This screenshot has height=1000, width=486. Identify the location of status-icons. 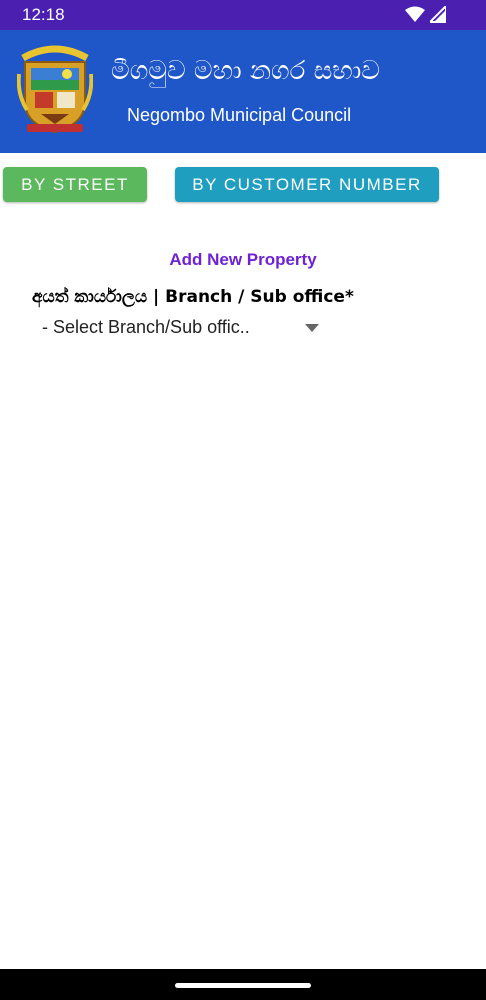
(425, 15).